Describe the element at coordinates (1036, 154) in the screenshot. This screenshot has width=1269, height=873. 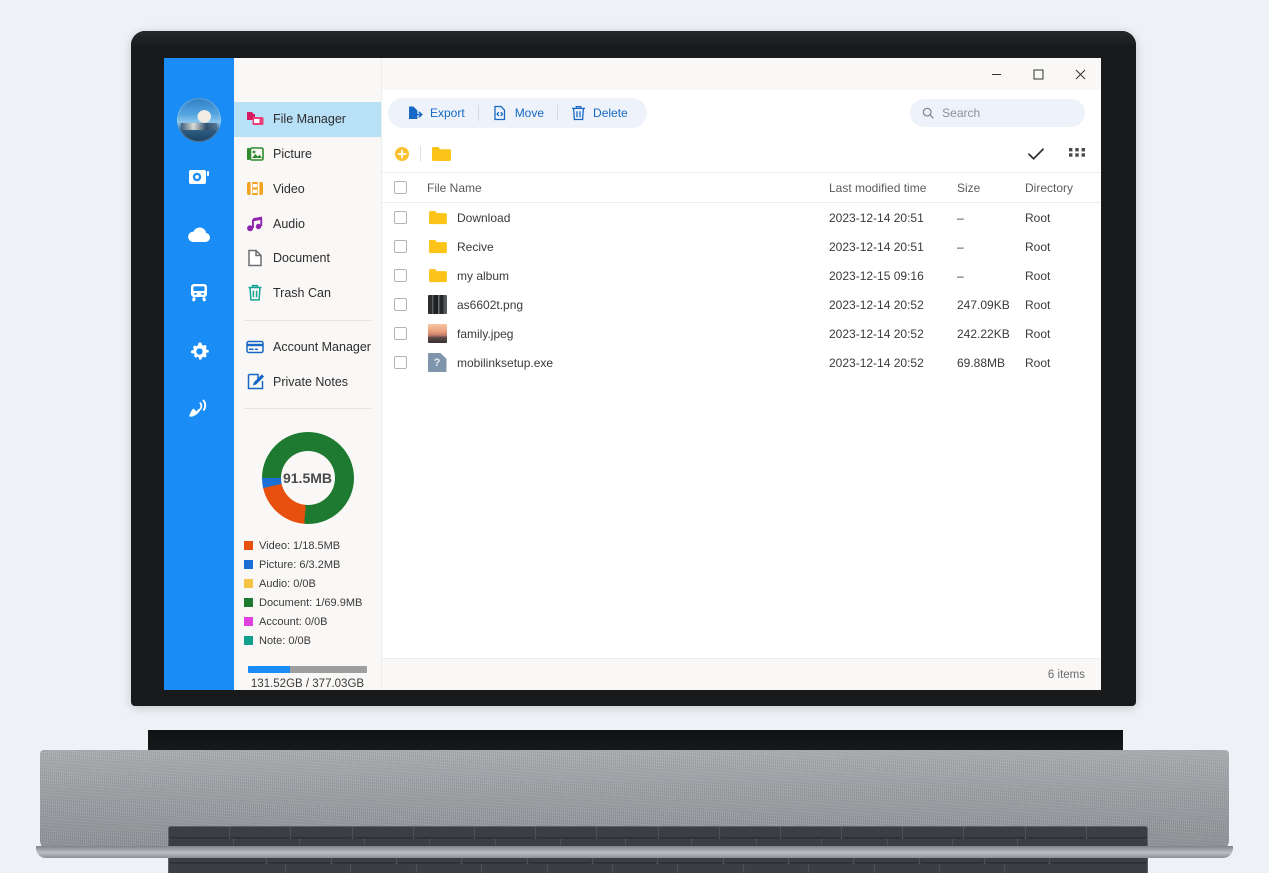
I see `check-icon` at that location.